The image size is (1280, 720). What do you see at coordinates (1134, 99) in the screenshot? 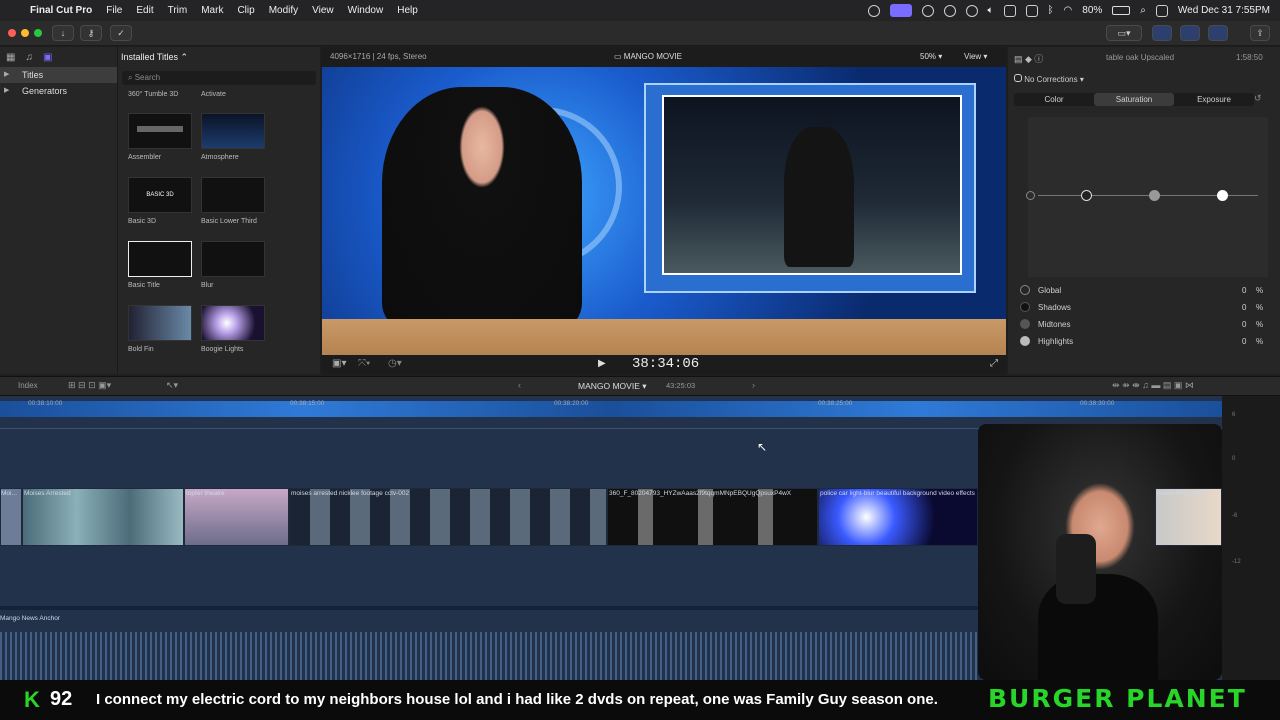
I see `tab-saturation: Saturation` at bounding box center [1134, 99].